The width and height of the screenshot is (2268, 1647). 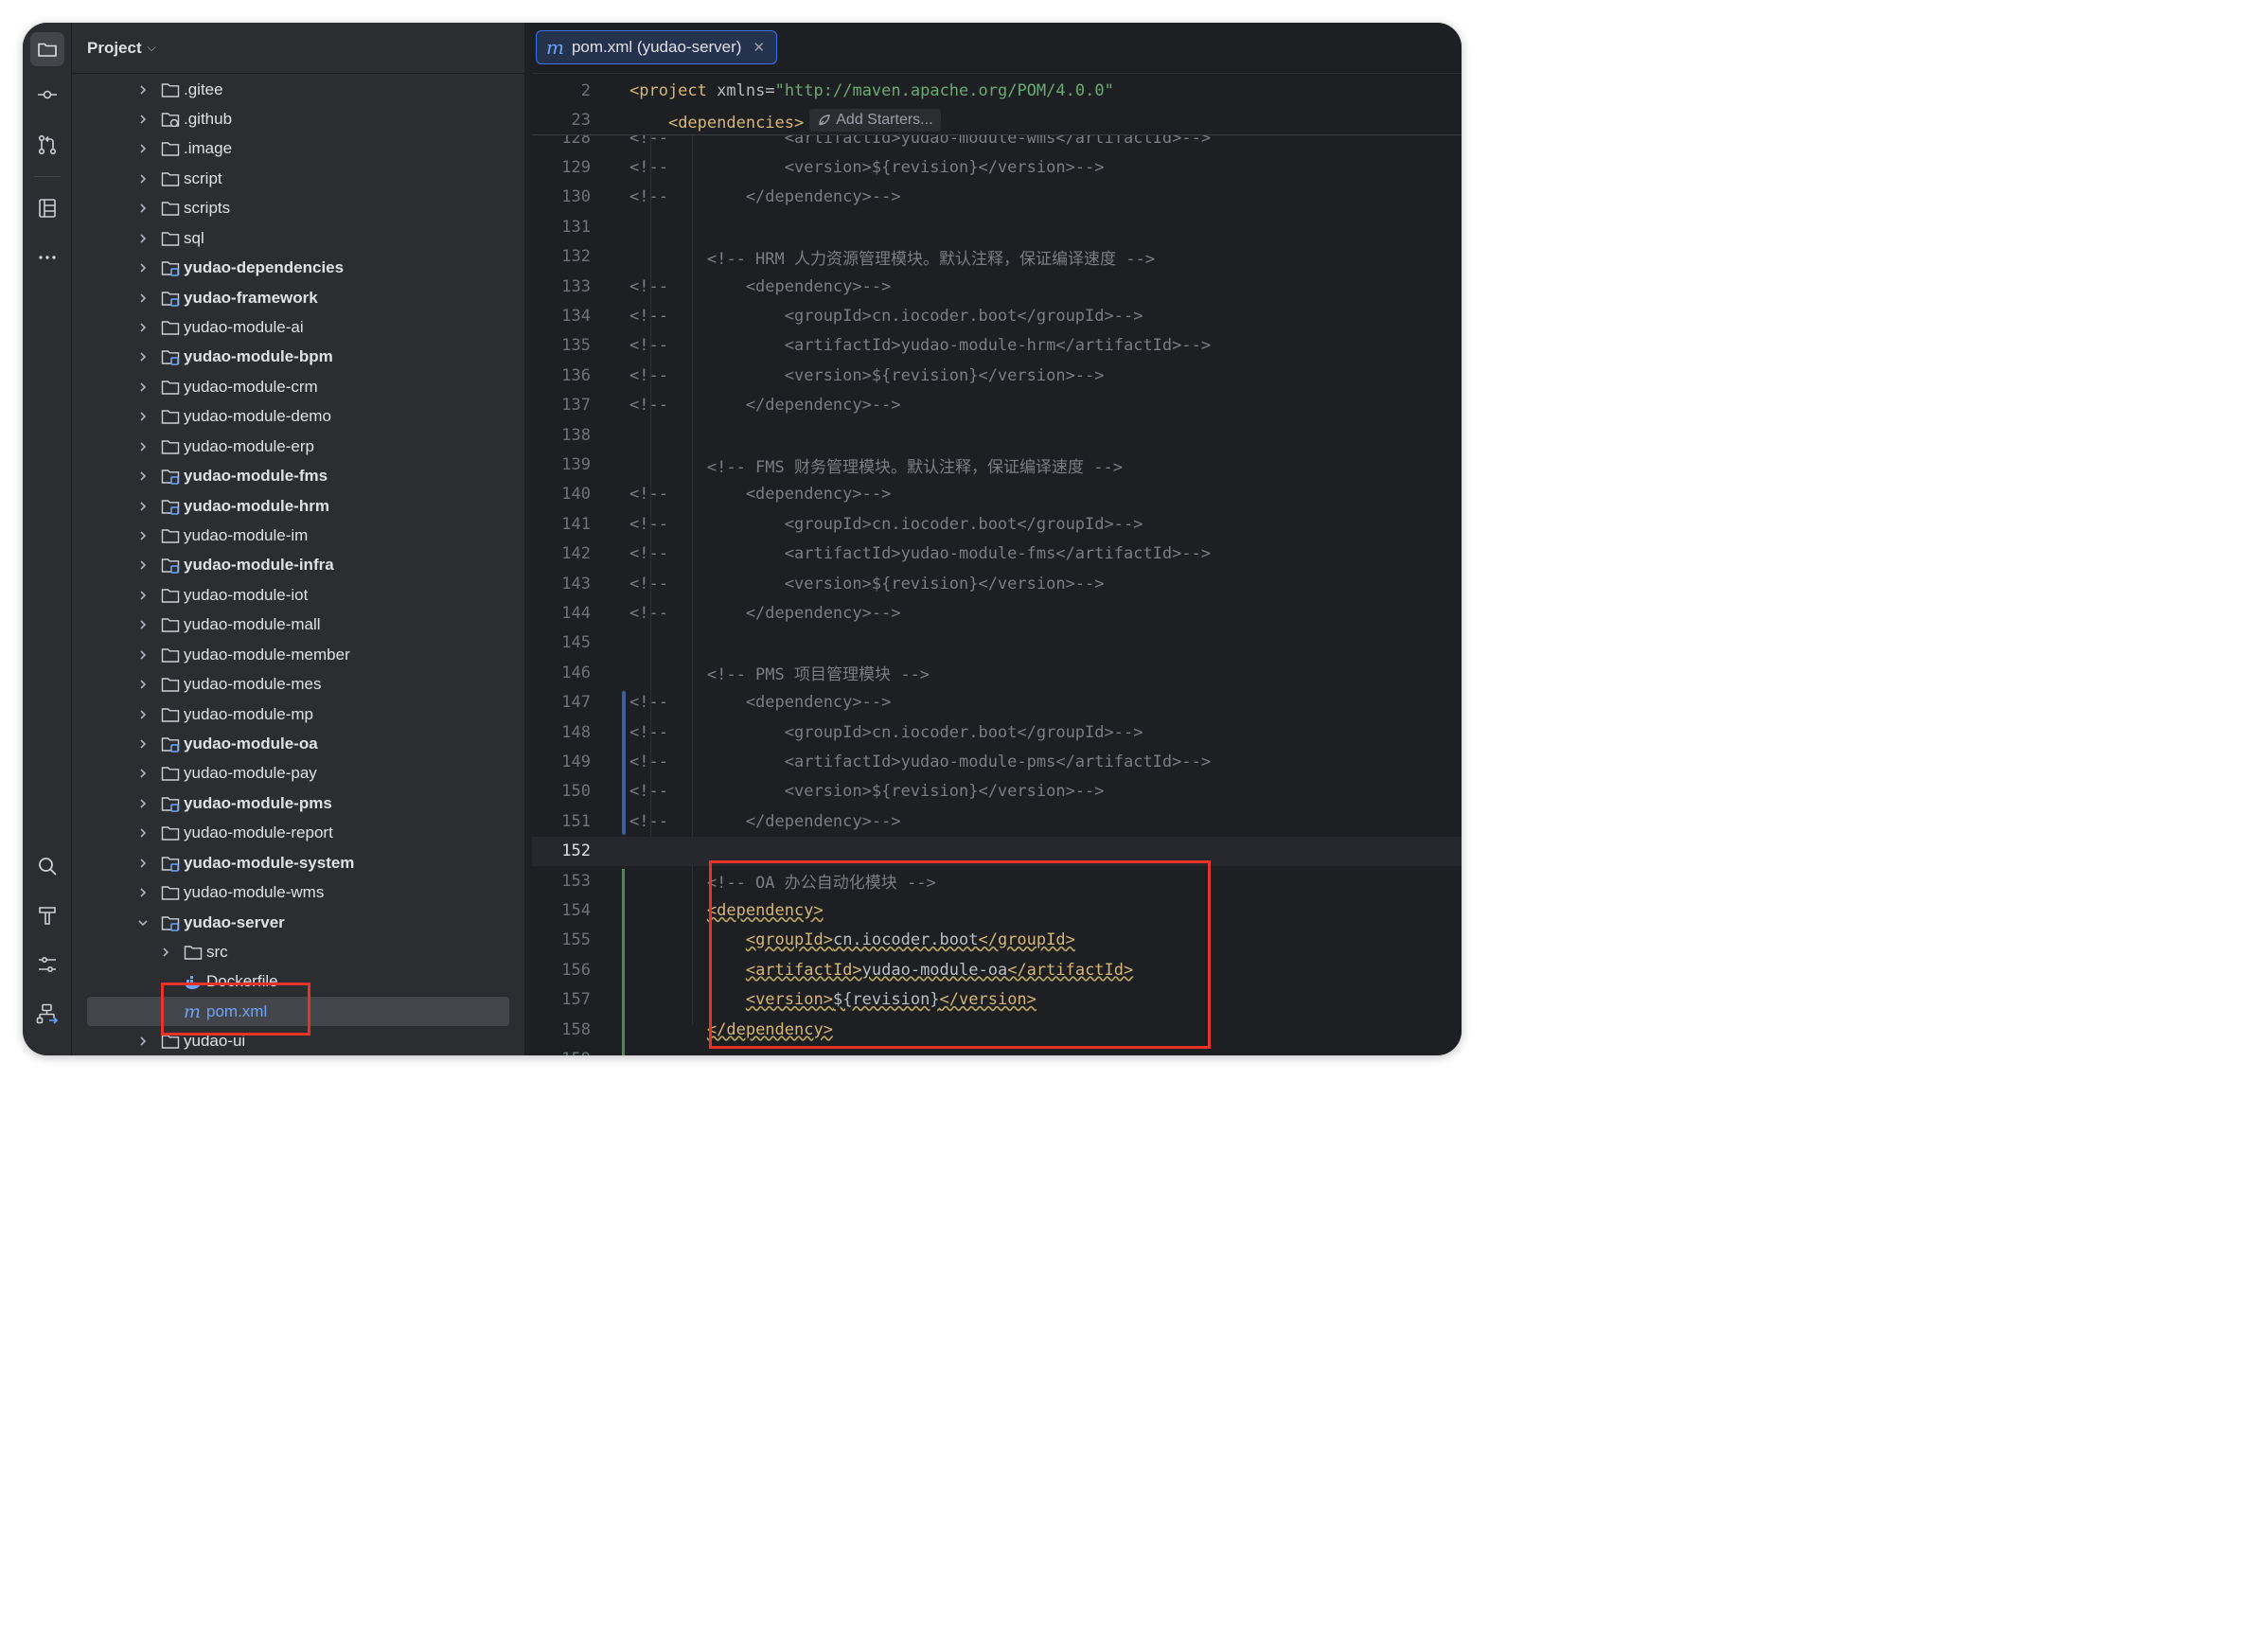 What do you see at coordinates (298, 89) in the screenshot?
I see `tree-item: .gitee` at bounding box center [298, 89].